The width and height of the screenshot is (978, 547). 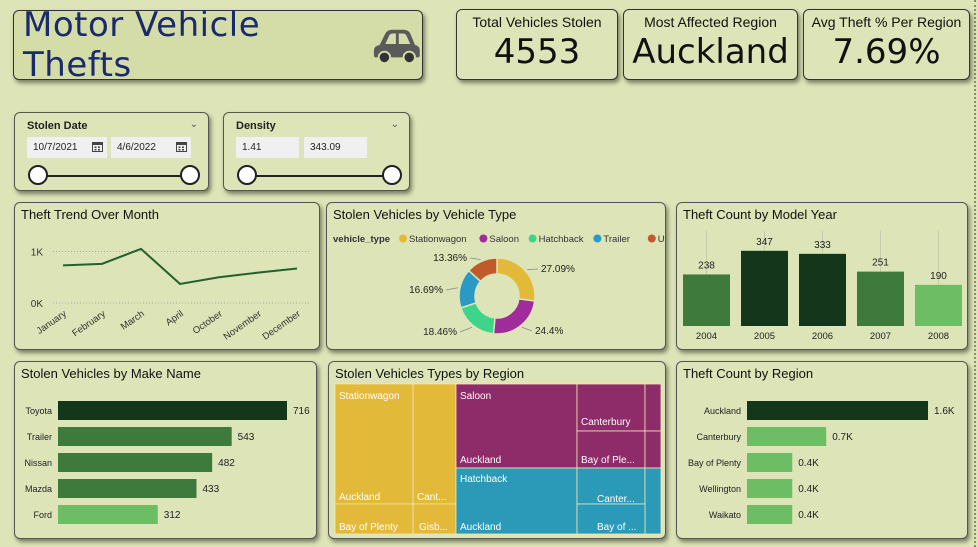 I want to click on y-tick-label: Ford, so click(x=42, y=515).